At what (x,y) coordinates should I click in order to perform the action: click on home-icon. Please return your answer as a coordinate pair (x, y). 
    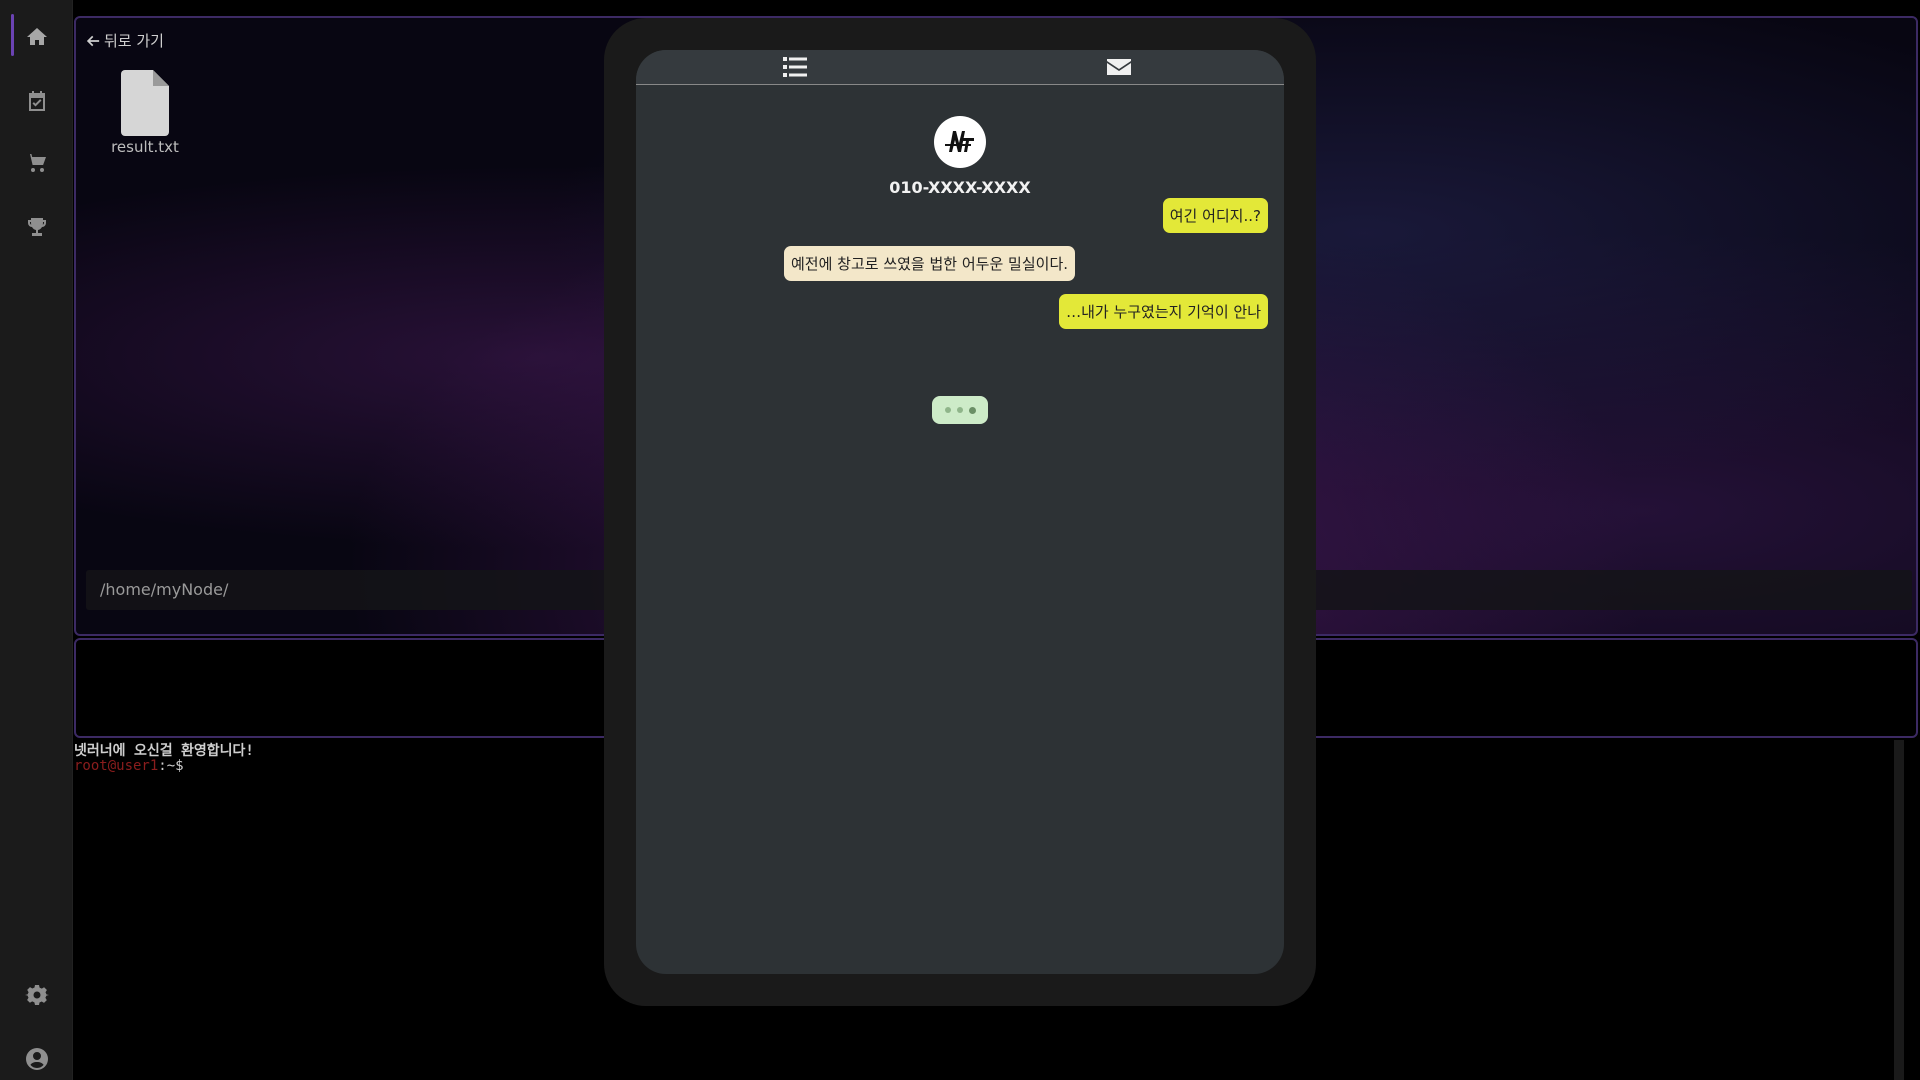
    Looking at the image, I should click on (37, 37).